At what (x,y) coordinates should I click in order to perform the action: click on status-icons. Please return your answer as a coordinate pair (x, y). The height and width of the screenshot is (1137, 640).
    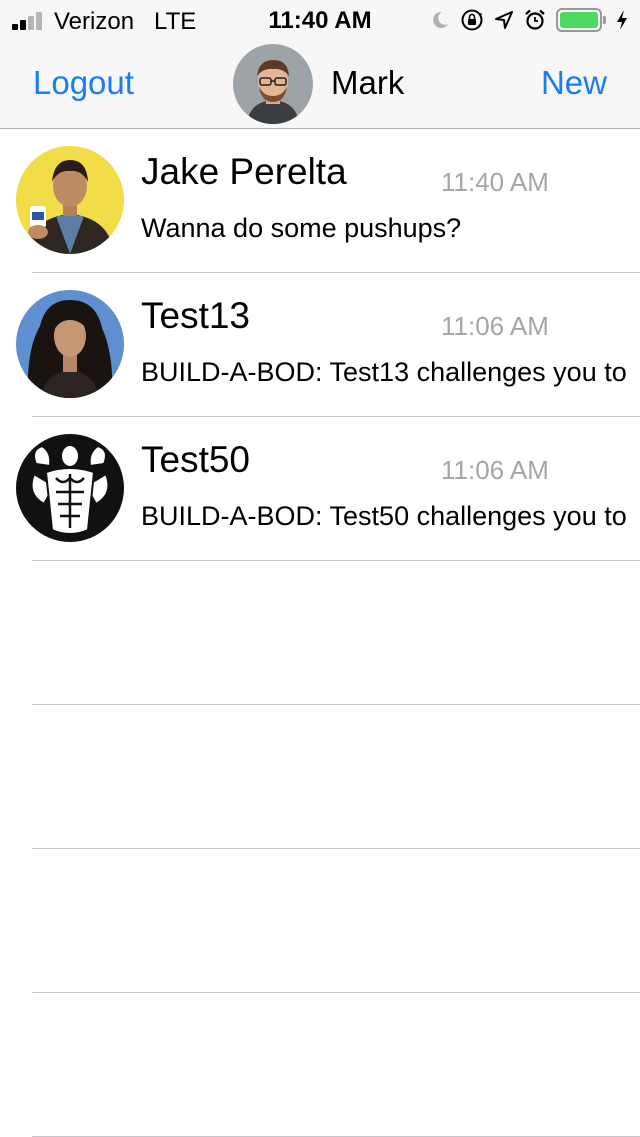
    Looking at the image, I should click on (529, 20).